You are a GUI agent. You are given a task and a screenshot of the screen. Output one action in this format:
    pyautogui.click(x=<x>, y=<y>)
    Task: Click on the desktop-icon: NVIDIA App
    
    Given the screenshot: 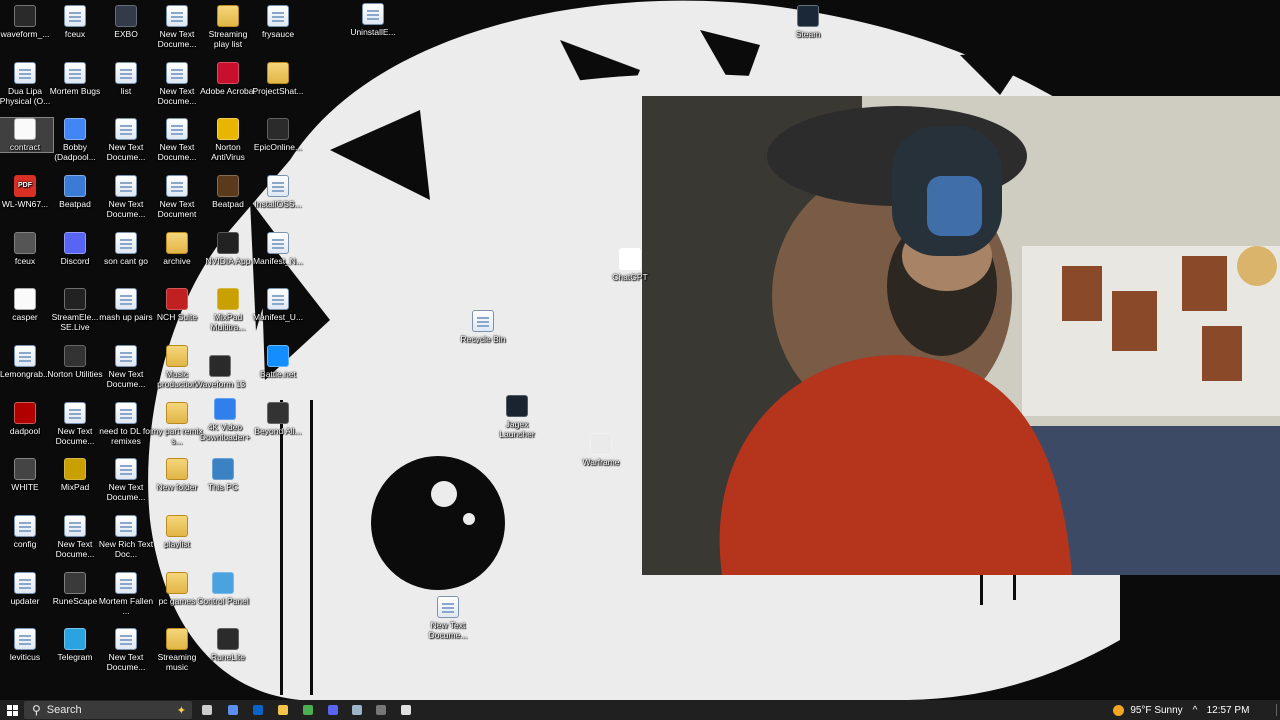 What is the action you would take?
    pyautogui.click(x=228, y=249)
    